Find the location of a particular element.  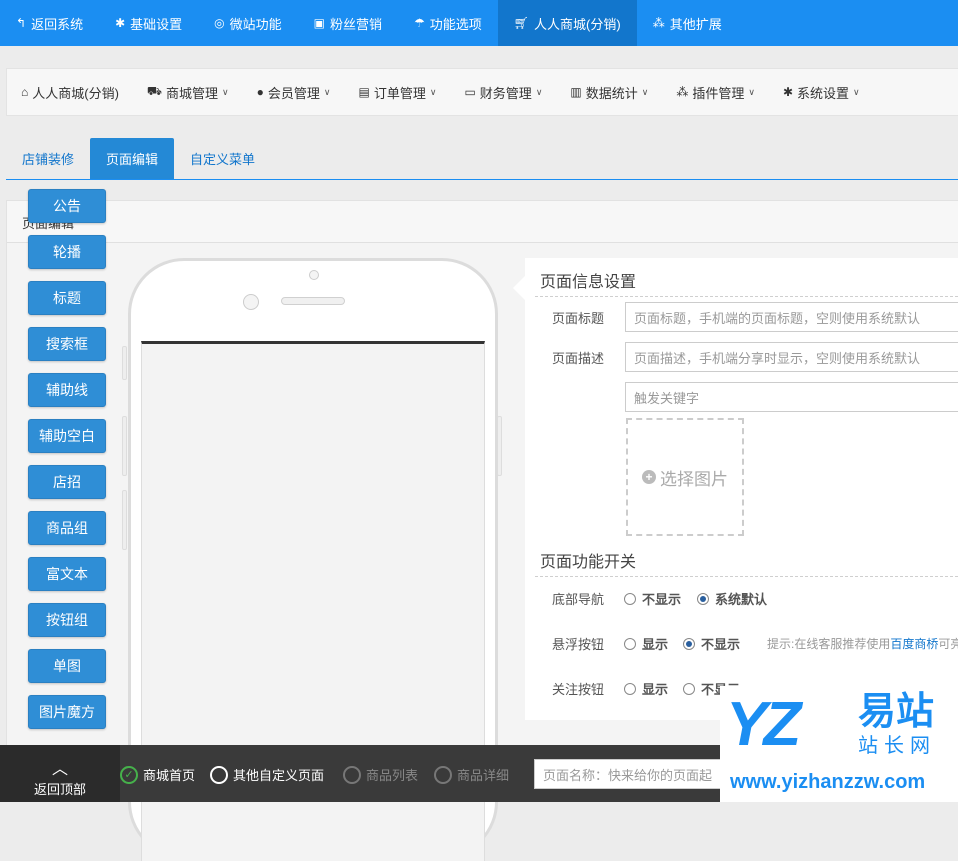

page-info-title: 页面信息设置 is located at coordinates (588, 282).